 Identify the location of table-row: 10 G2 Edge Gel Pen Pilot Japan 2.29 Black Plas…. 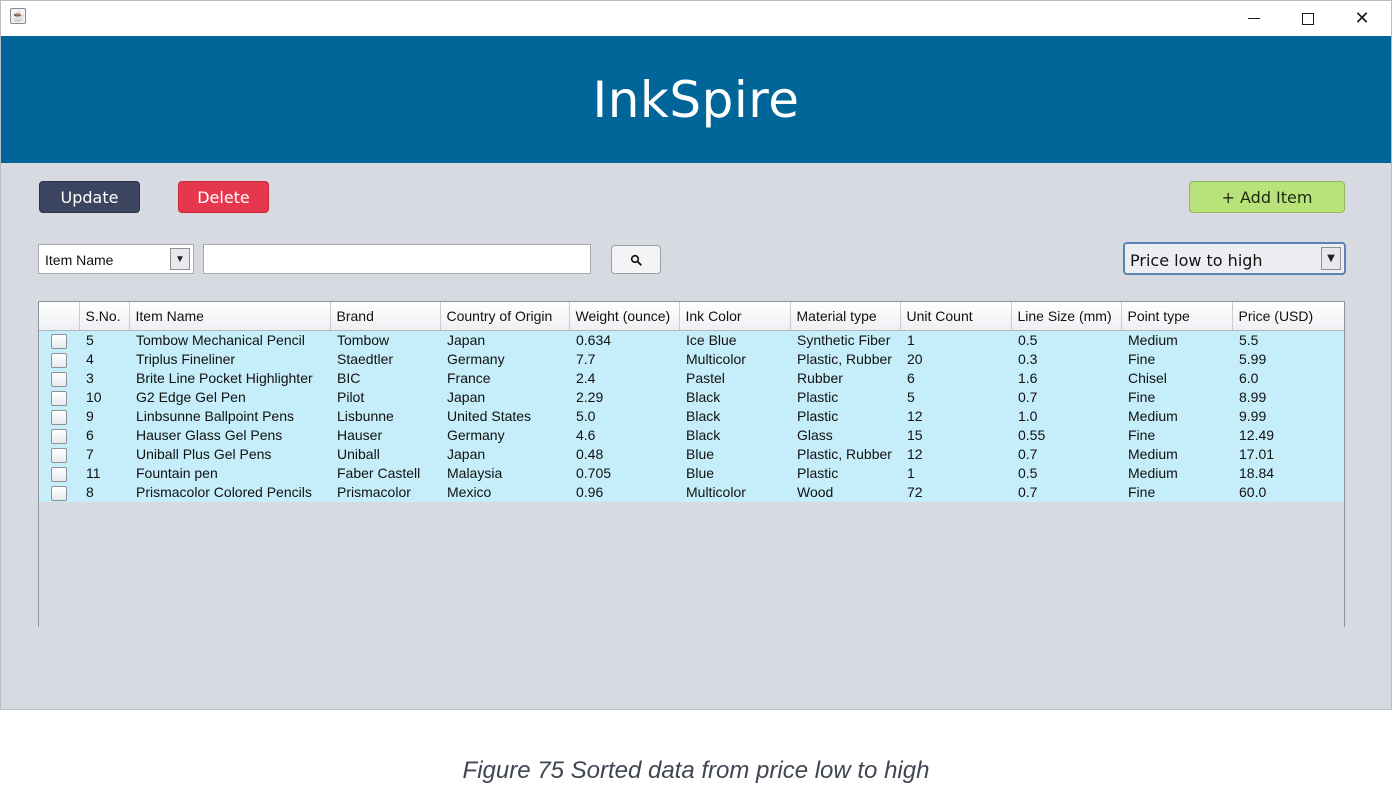
(691, 397).